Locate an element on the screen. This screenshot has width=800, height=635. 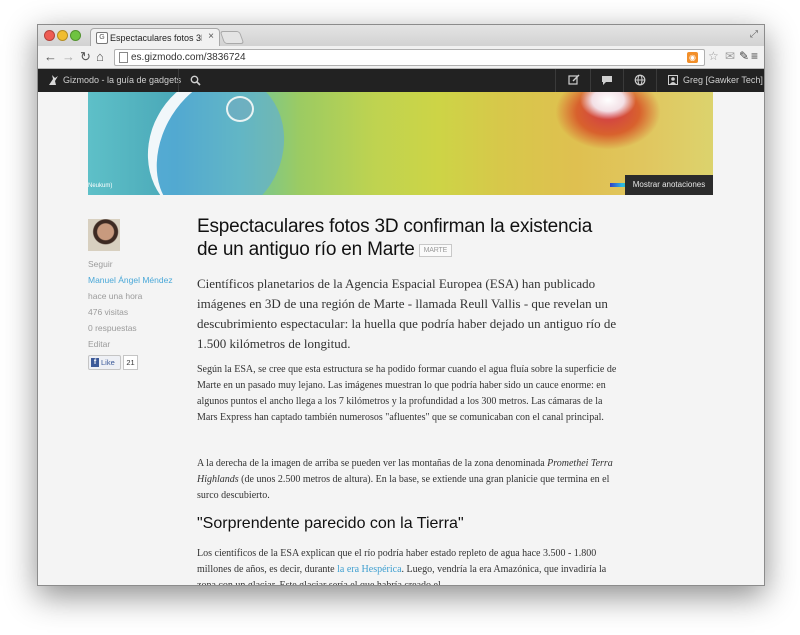
address-bar: es.gizmodo.com/3836724 ◉ is located at coordinates (409, 57).